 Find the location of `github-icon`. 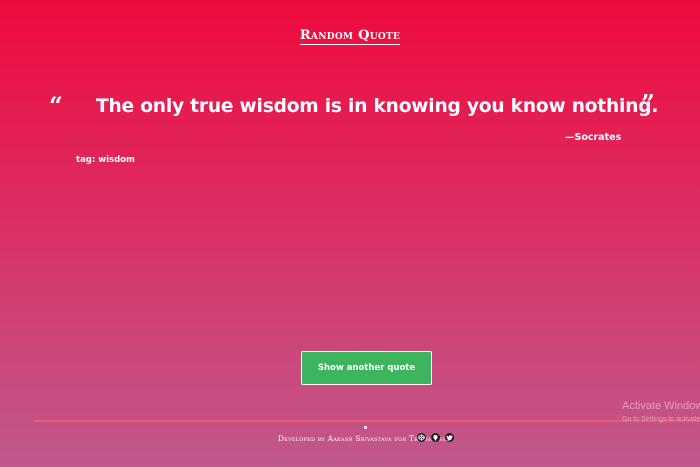

github-icon is located at coordinates (435, 437).